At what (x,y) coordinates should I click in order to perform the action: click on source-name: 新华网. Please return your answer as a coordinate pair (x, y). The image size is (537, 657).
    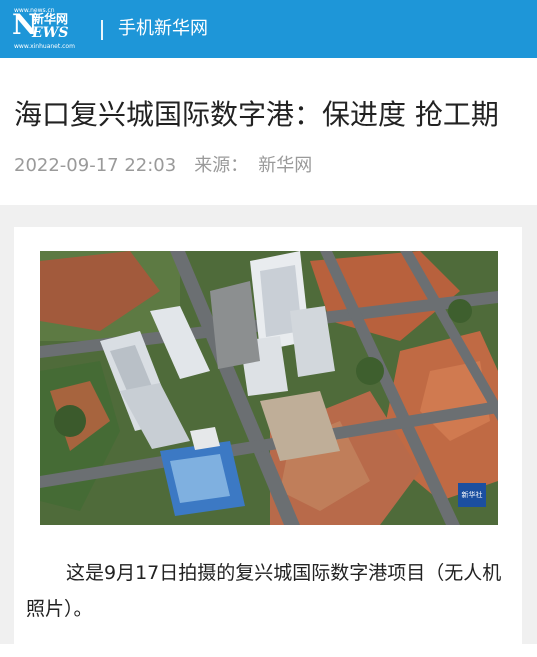
    Looking at the image, I should click on (285, 165).